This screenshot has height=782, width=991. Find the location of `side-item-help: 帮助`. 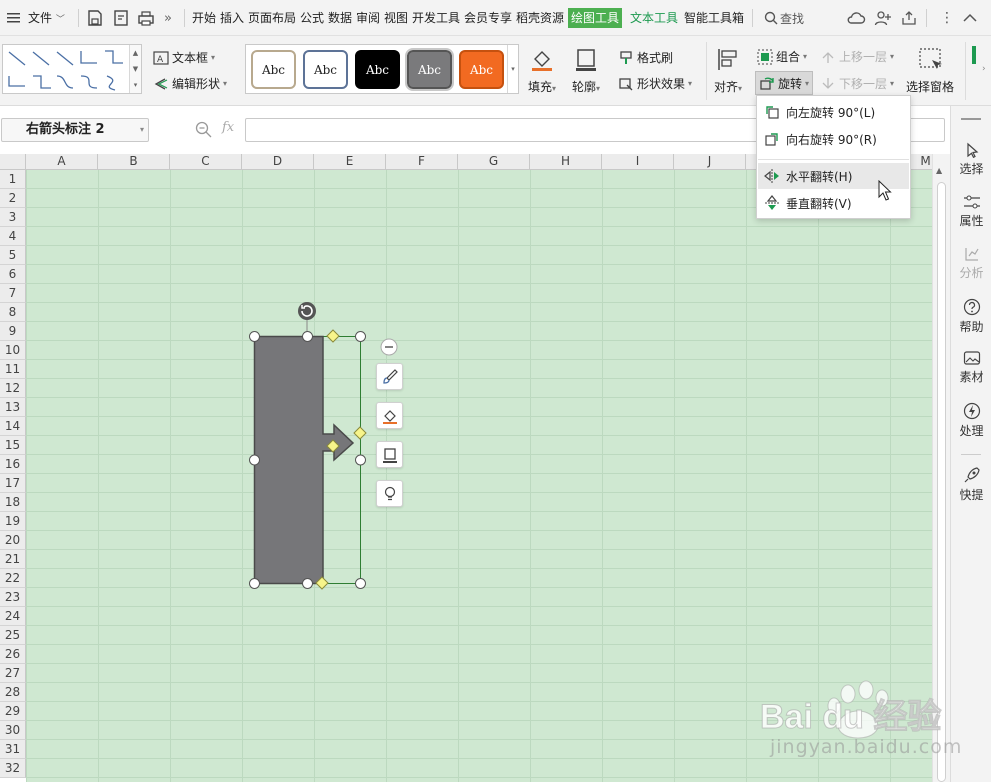

side-item-help: 帮助 is located at coordinates (971, 316).